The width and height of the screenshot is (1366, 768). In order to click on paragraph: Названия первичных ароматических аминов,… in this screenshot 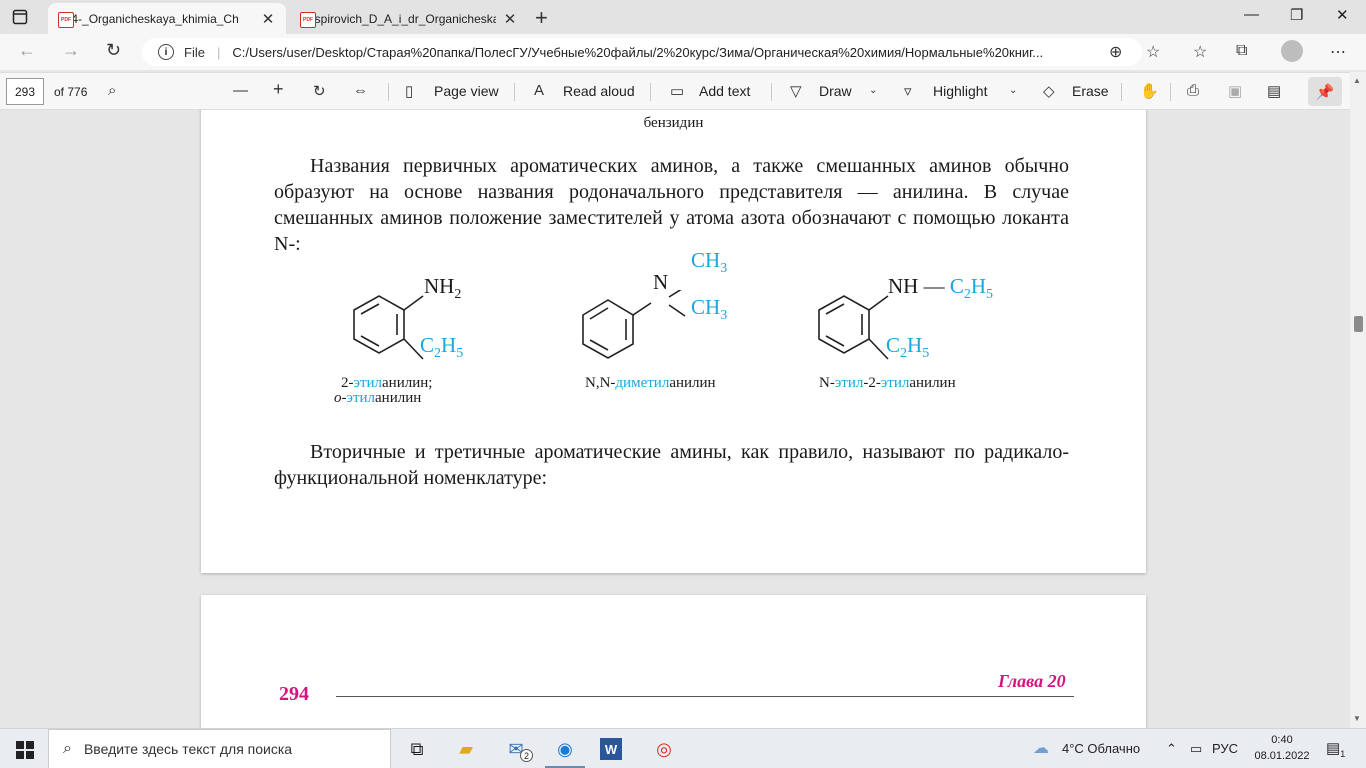, I will do `click(671, 205)`.